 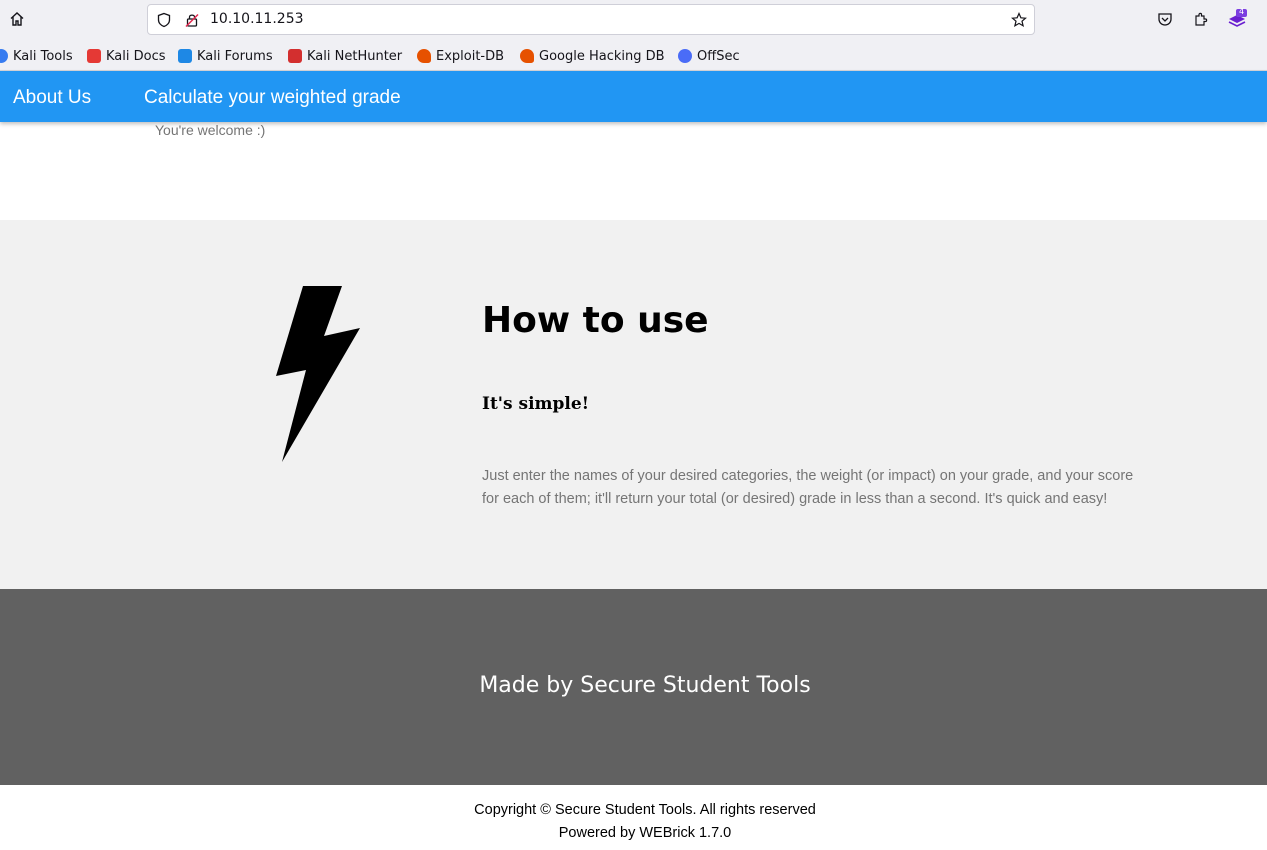 I want to click on kali-forums-icon, so click(x=185, y=56).